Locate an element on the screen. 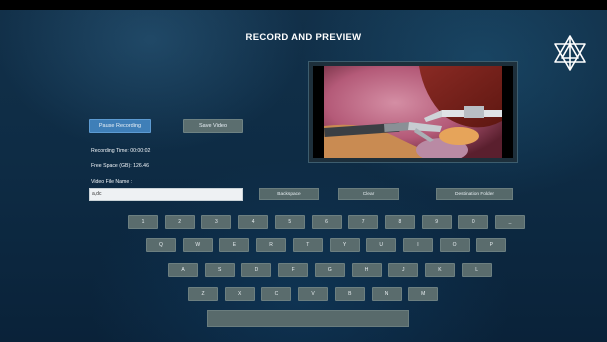 The height and width of the screenshot is (342, 607). key-r: R is located at coordinates (271, 245).